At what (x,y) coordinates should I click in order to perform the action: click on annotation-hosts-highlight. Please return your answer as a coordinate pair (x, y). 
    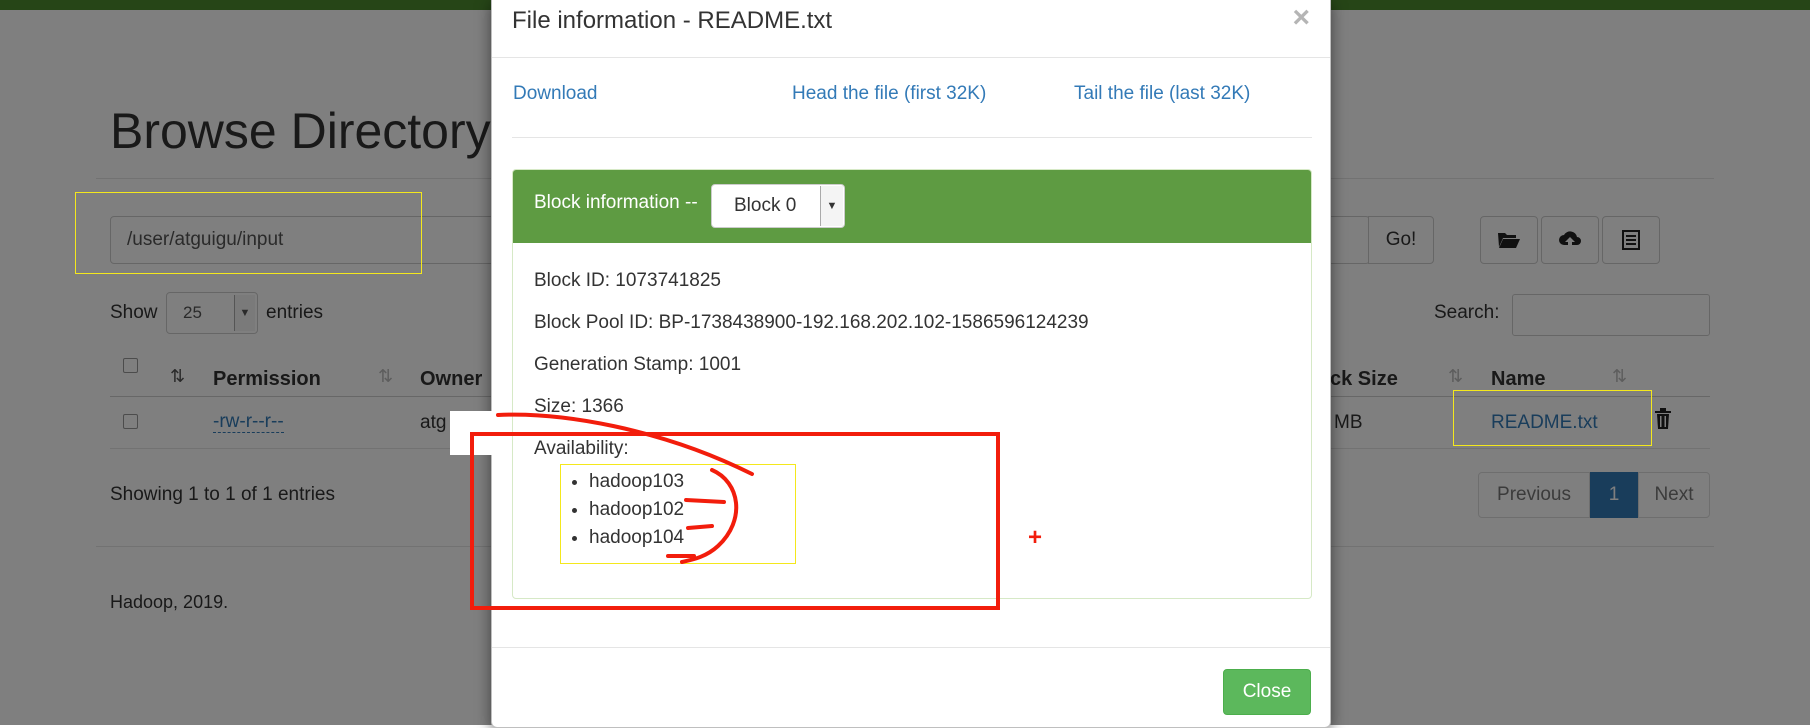
    Looking at the image, I should click on (678, 514).